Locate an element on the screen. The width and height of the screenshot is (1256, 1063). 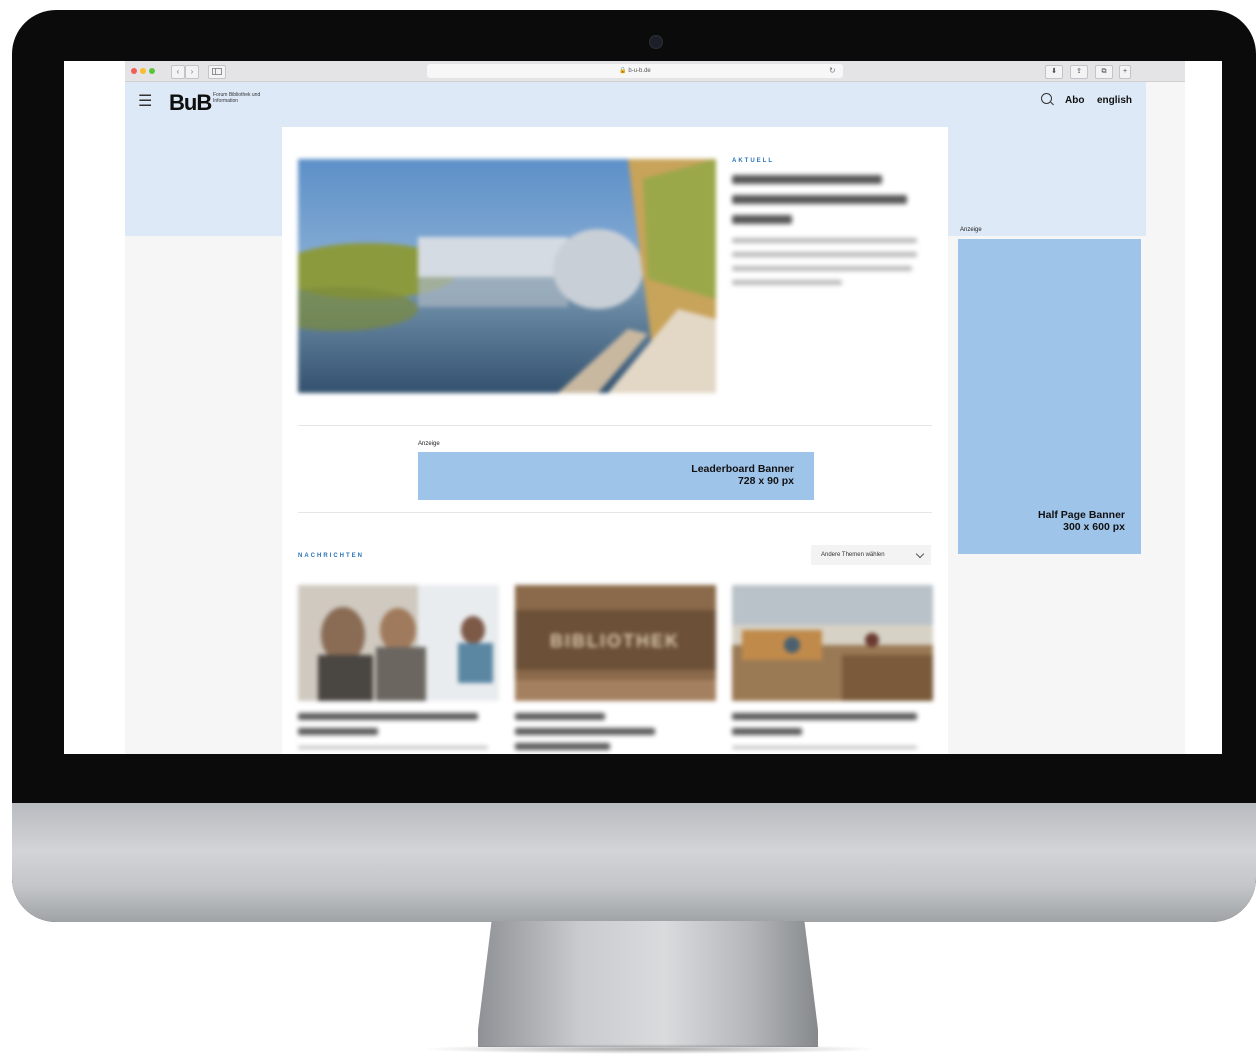
chevron-down-icon is located at coordinates (920, 554).